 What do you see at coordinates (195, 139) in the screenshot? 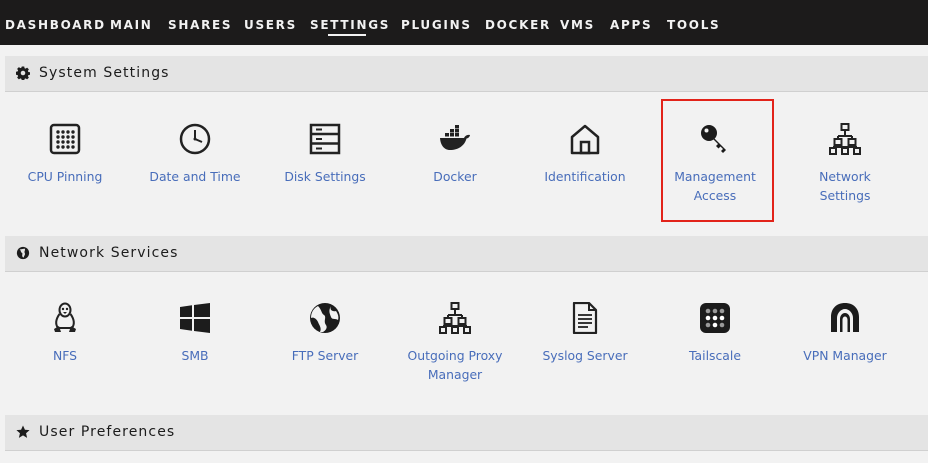
I see `clock-icon` at bounding box center [195, 139].